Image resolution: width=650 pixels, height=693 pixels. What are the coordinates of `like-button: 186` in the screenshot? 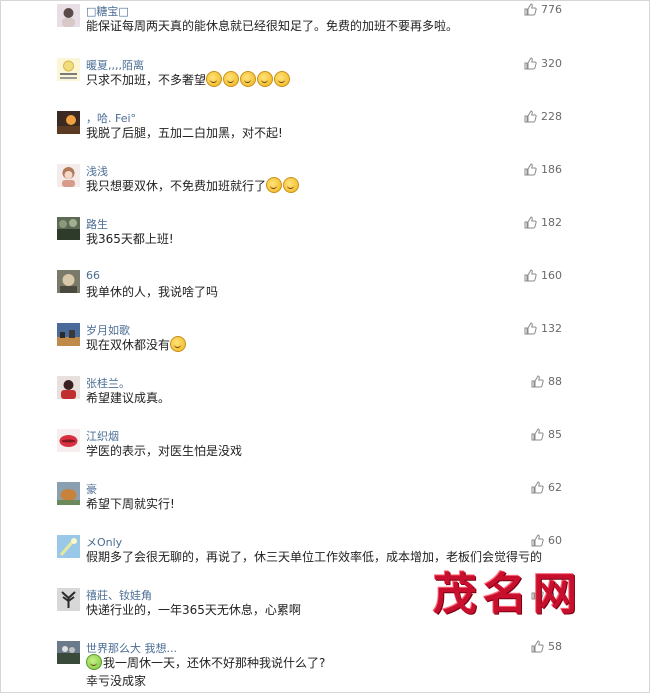 It's located at (543, 169).